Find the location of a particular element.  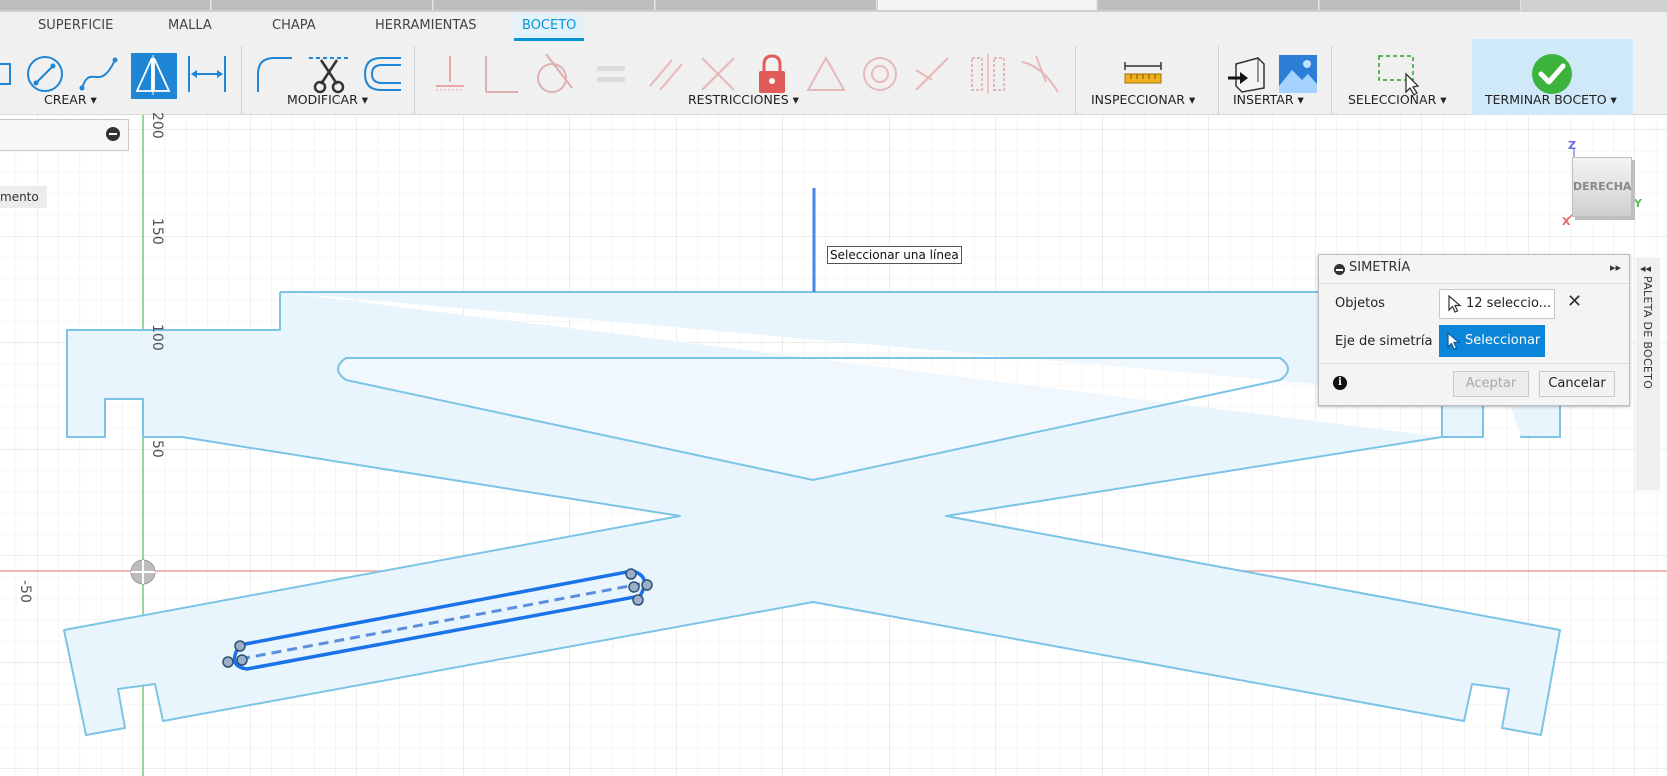

view-cube-axis-x: X is located at coordinates (1566, 221).